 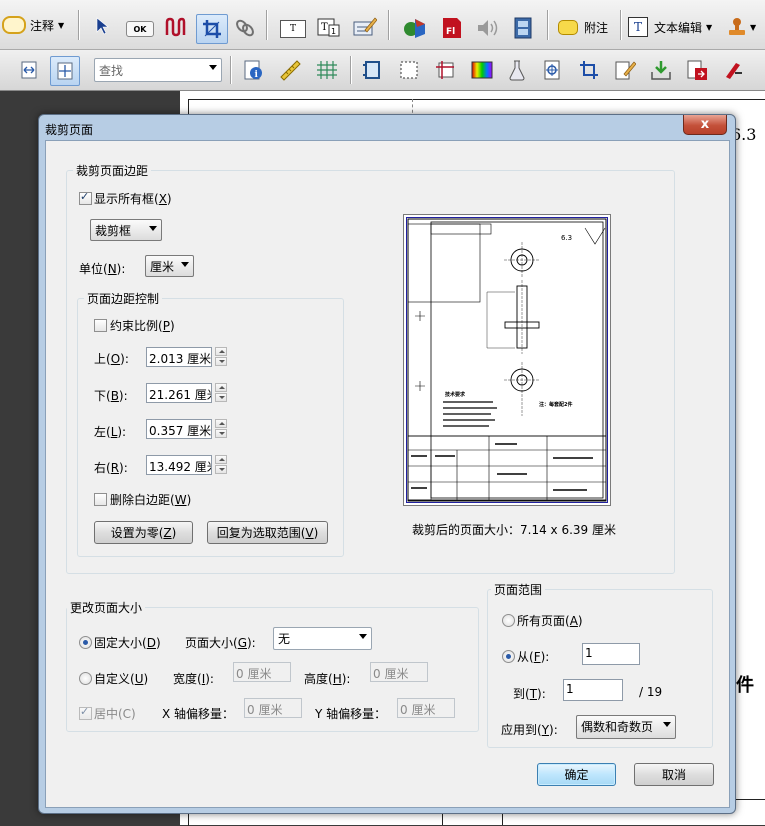 What do you see at coordinates (193, 679) in the screenshot?
I see `width-label: 宽度(I):` at bounding box center [193, 679].